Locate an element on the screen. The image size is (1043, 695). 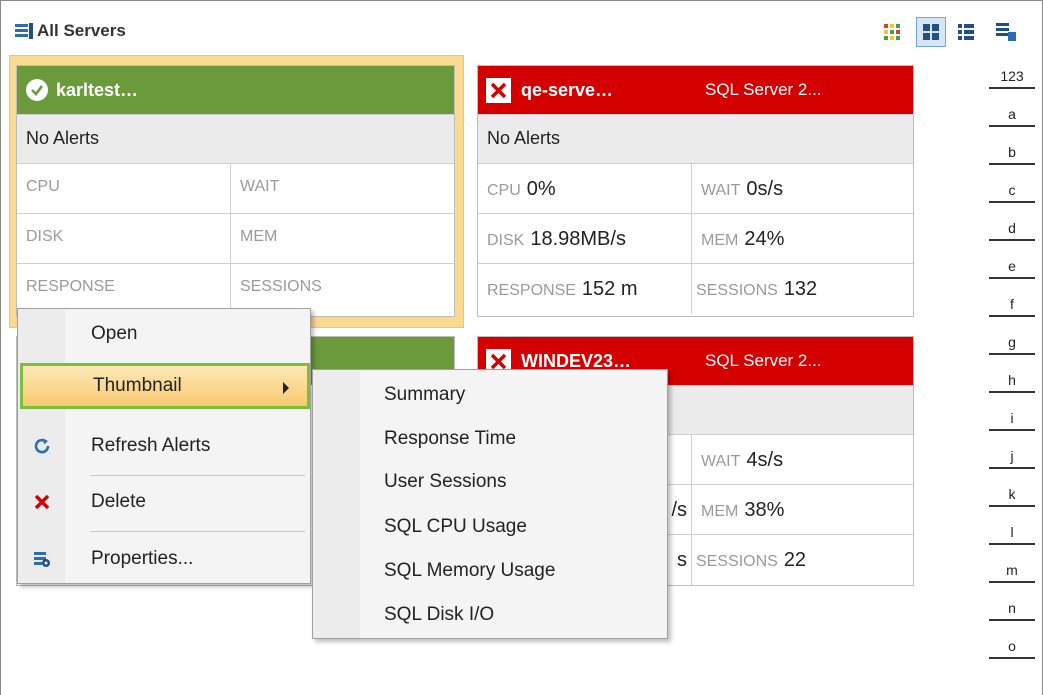
refresh-icon is located at coordinates (42, 446).